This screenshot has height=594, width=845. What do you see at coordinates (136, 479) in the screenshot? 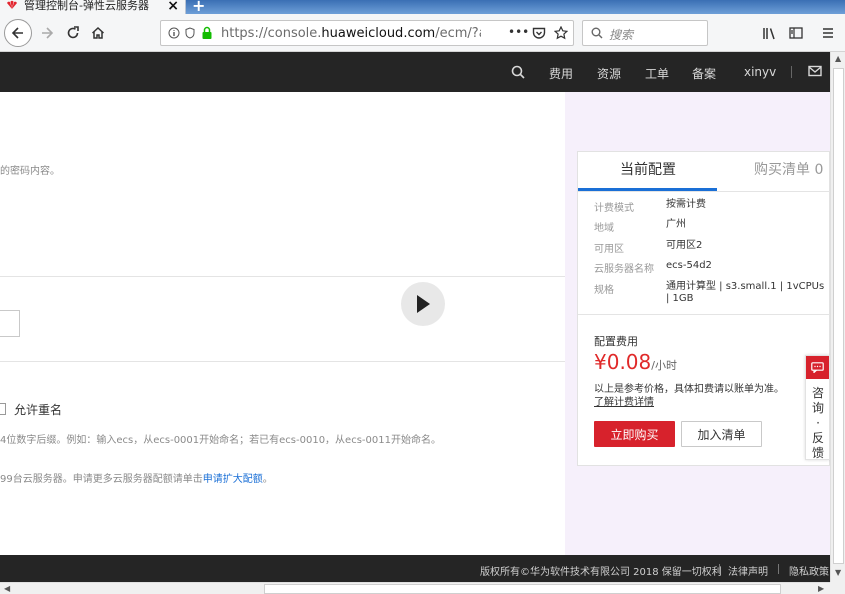
I see `quota-hint: 99台云服务器。申请更多云服务器配额请单击申请扩大配额。` at bounding box center [136, 479].